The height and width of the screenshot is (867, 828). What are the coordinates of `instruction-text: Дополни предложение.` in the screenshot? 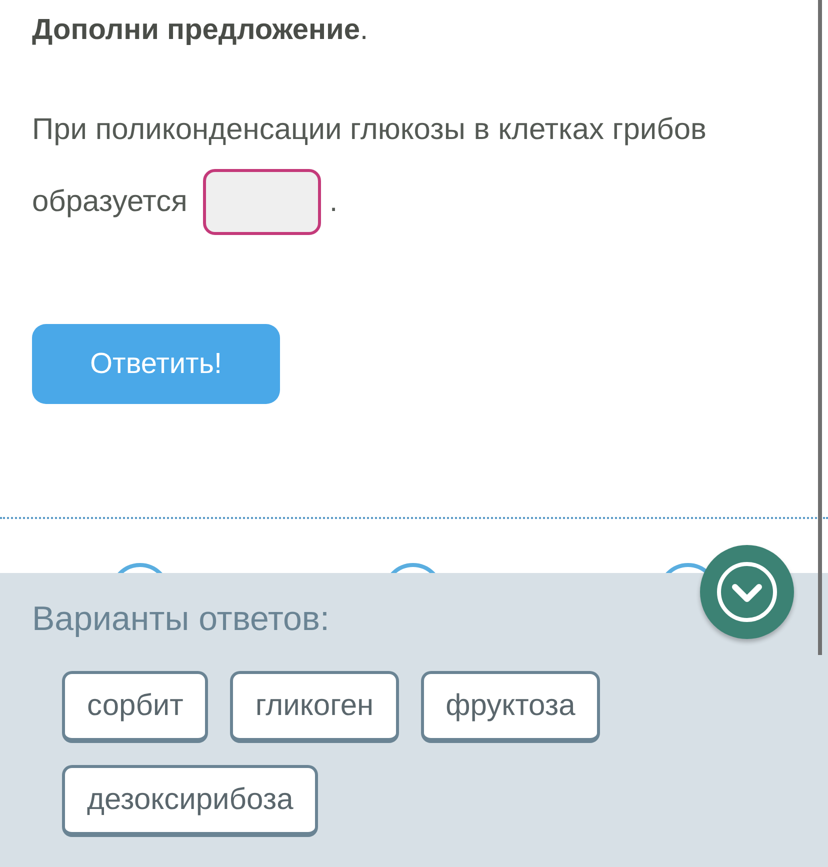 It's located at (201, 30).